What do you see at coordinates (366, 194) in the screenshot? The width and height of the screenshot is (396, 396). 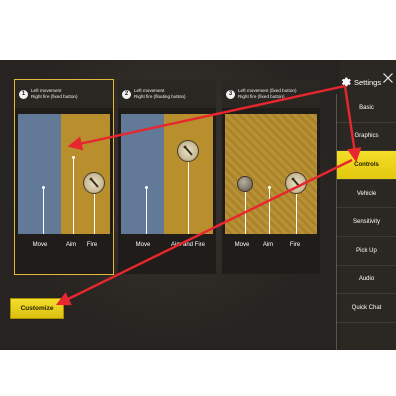 I see `menu-item-vehicle: Vehicle` at bounding box center [366, 194].